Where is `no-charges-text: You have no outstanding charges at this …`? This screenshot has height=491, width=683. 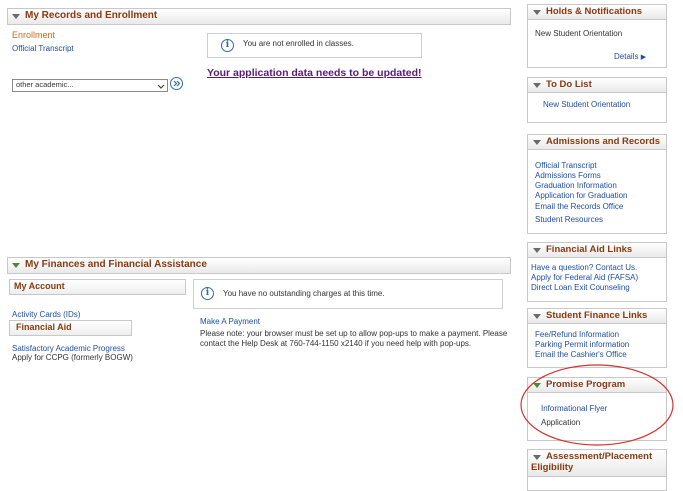 no-charges-text: You have no outstanding charges at this … is located at coordinates (304, 293).